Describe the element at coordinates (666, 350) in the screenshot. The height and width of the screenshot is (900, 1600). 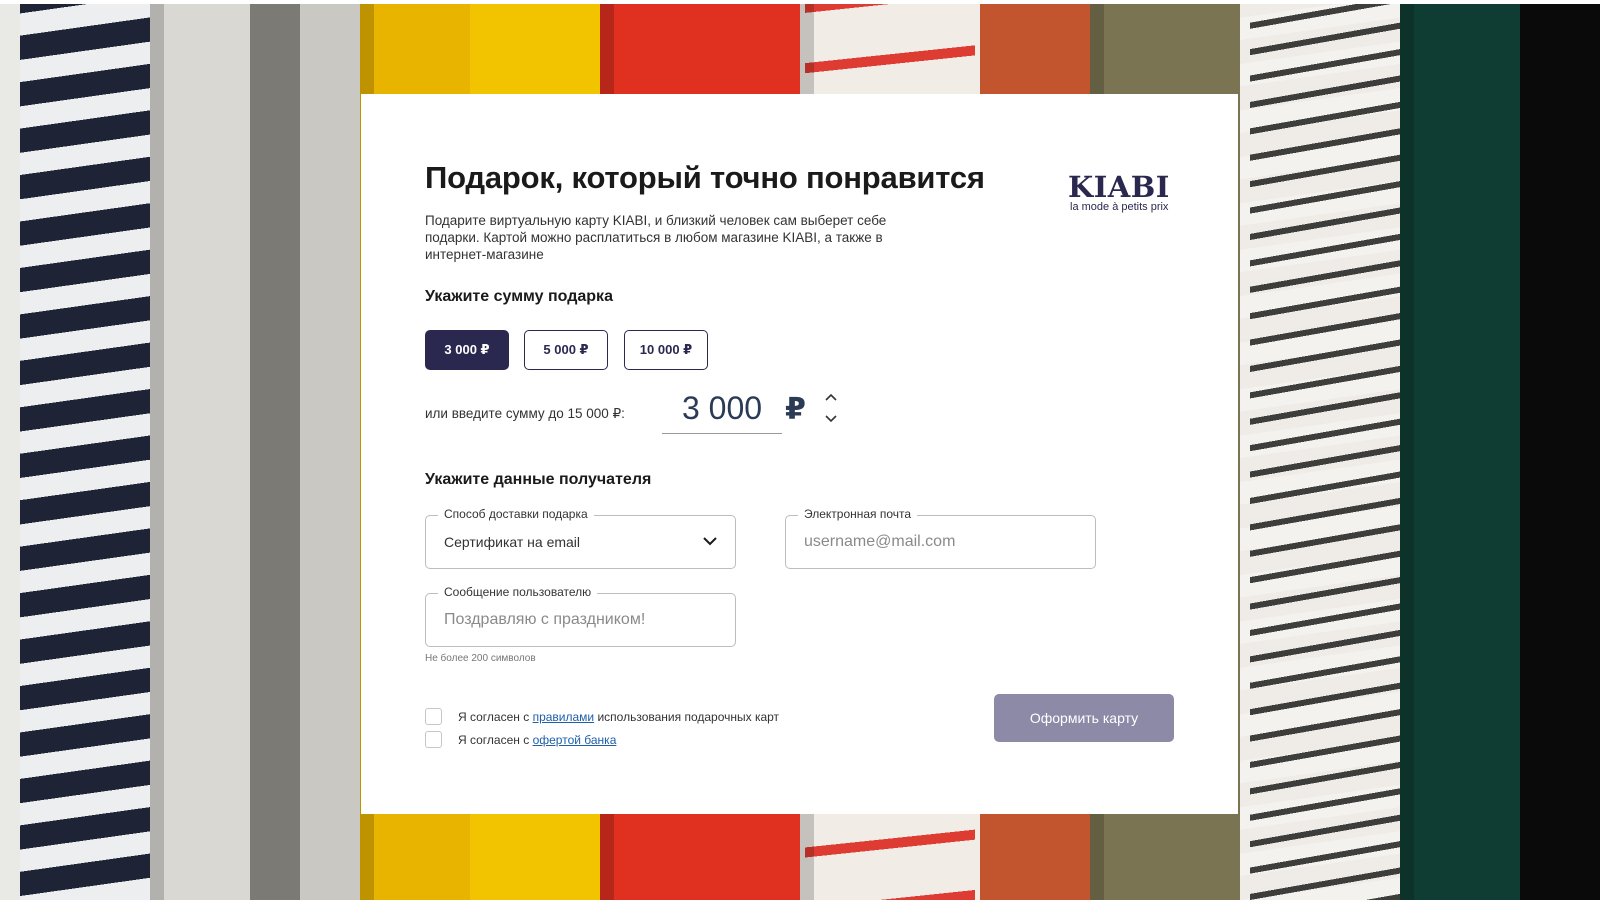
I see `amount-10000-button: 10 000 ₽` at that location.